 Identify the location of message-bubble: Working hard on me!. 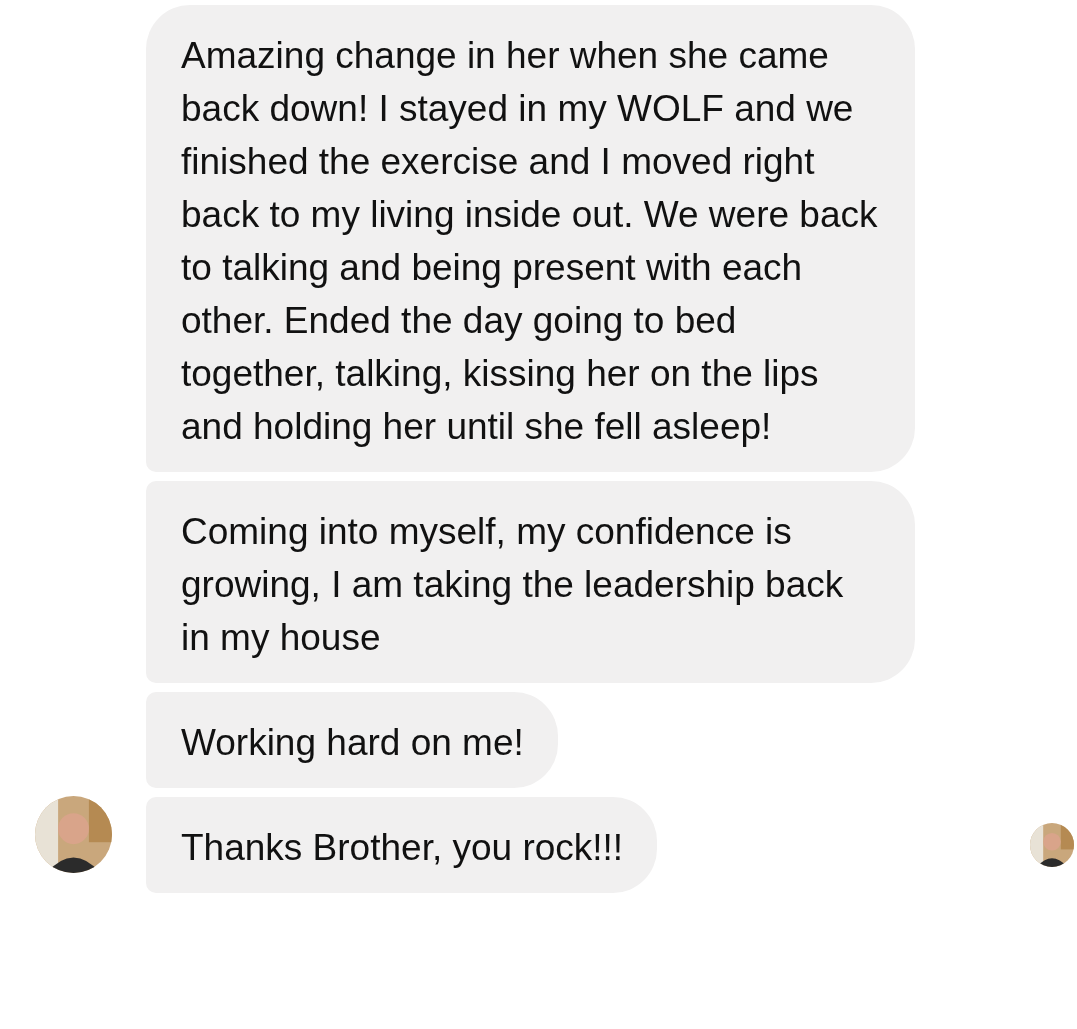
(352, 740).